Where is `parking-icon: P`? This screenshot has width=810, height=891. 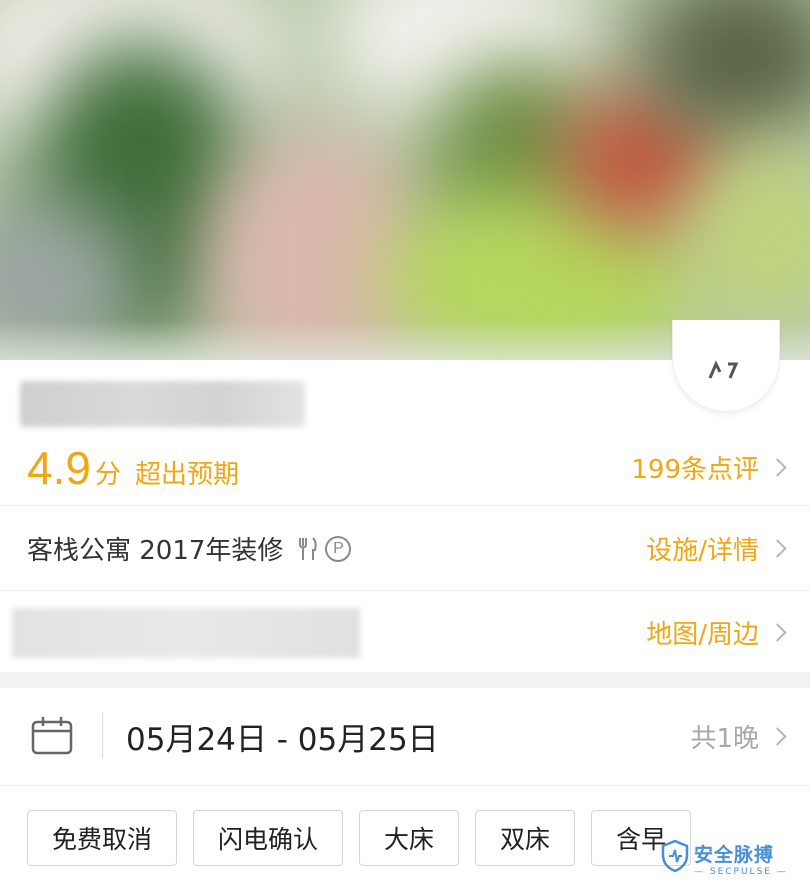
parking-icon: P is located at coordinates (338, 548).